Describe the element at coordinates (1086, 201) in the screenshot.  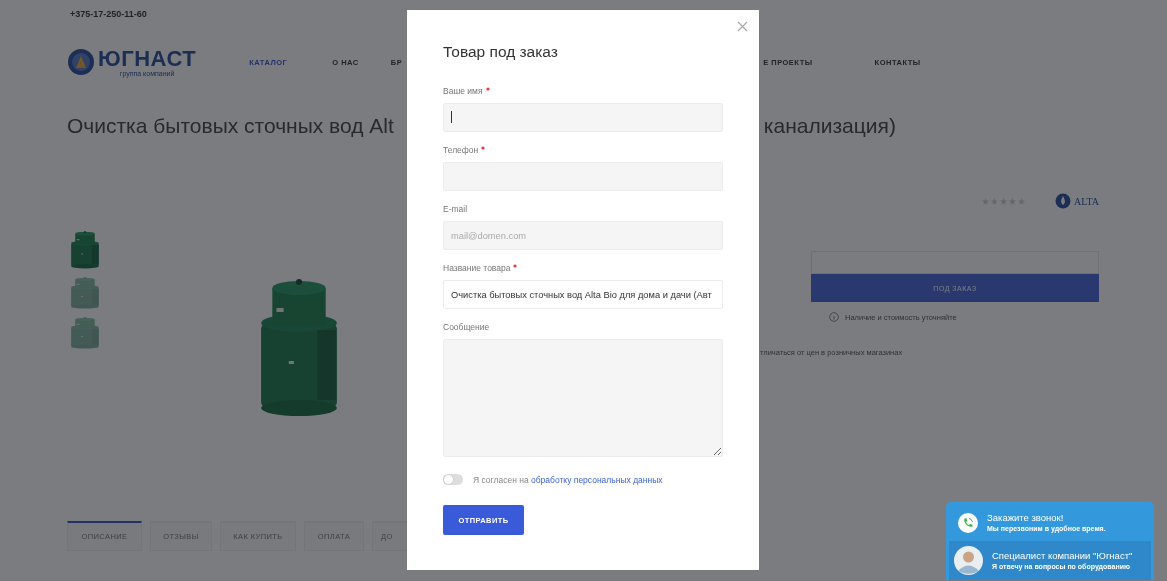
I see `brand-logo-text: ALTA` at that location.